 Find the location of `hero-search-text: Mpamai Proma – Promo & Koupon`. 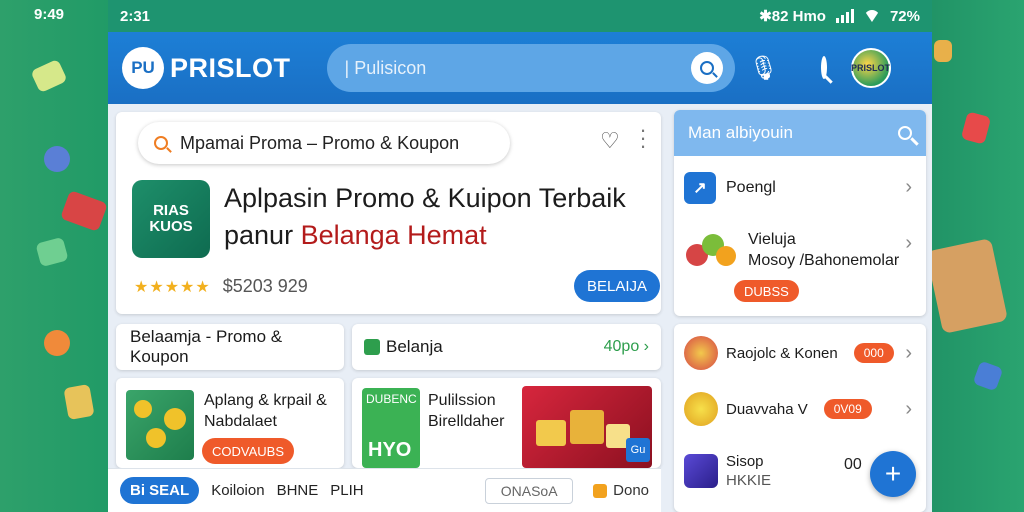

hero-search-text: Mpamai Proma – Promo & Koupon is located at coordinates (320, 142).